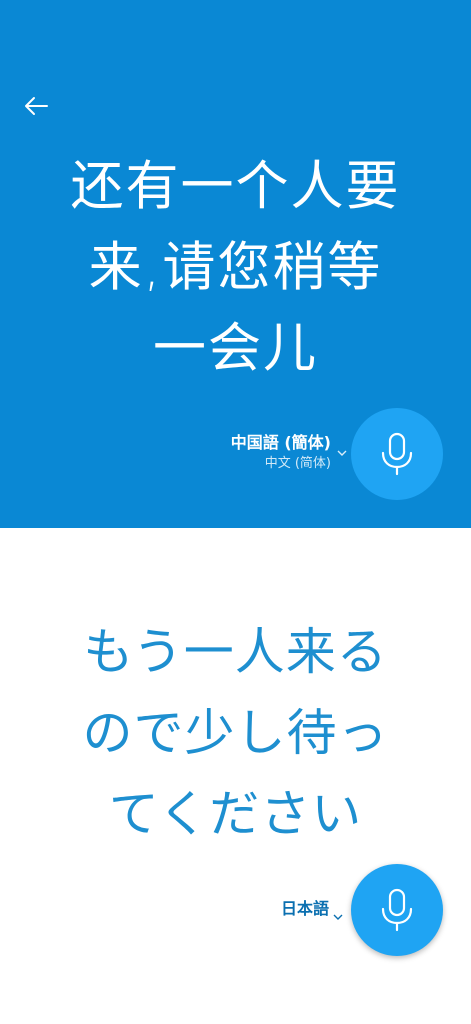 The width and height of the screenshot is (471, 1024). I want to click on source-text-line: 一会儿, so click(235, 348).